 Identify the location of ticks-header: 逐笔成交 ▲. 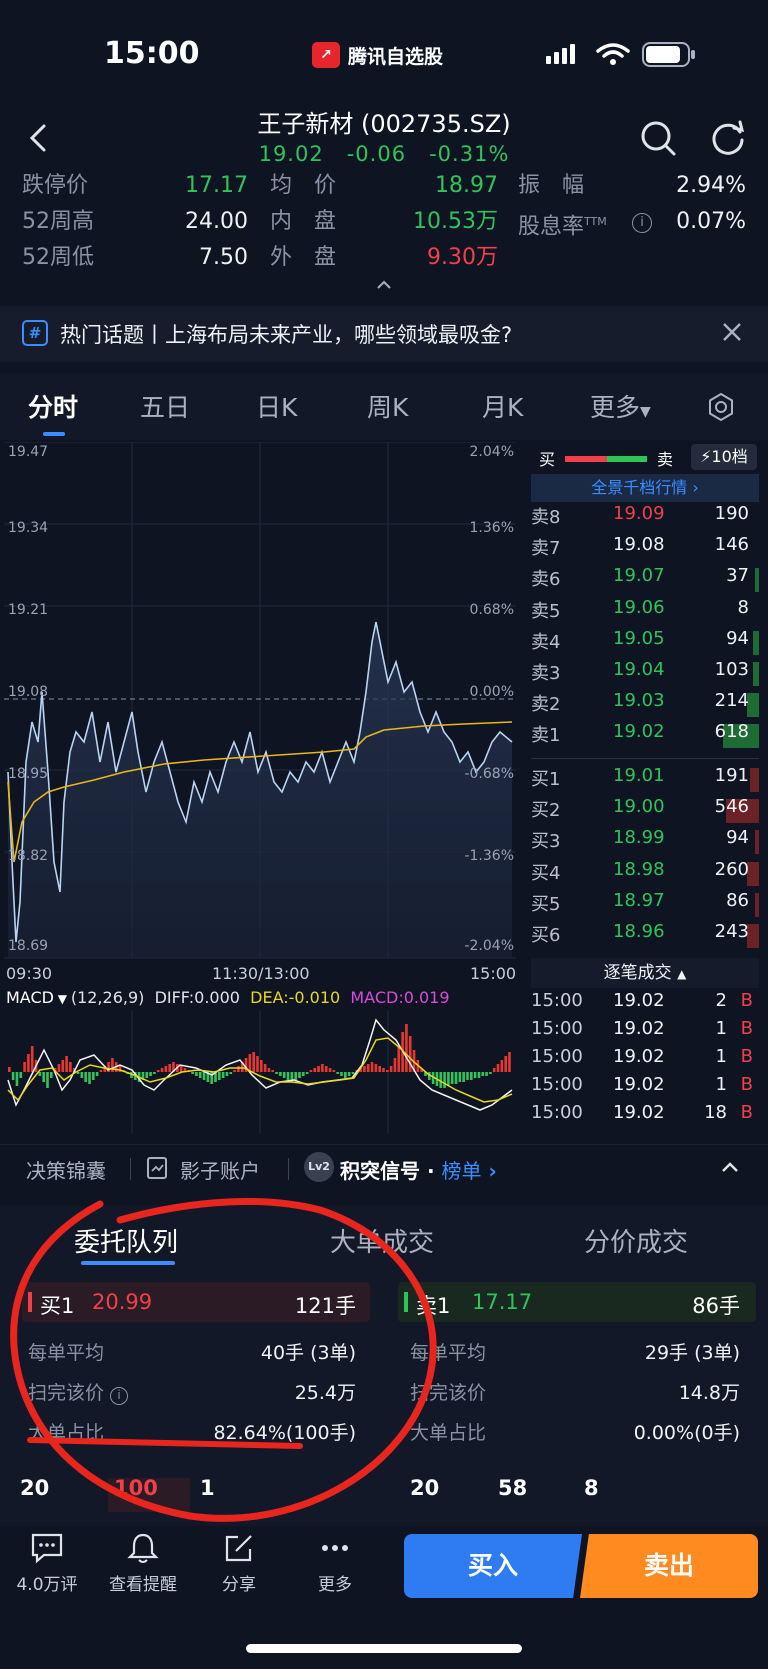
(645, 973).